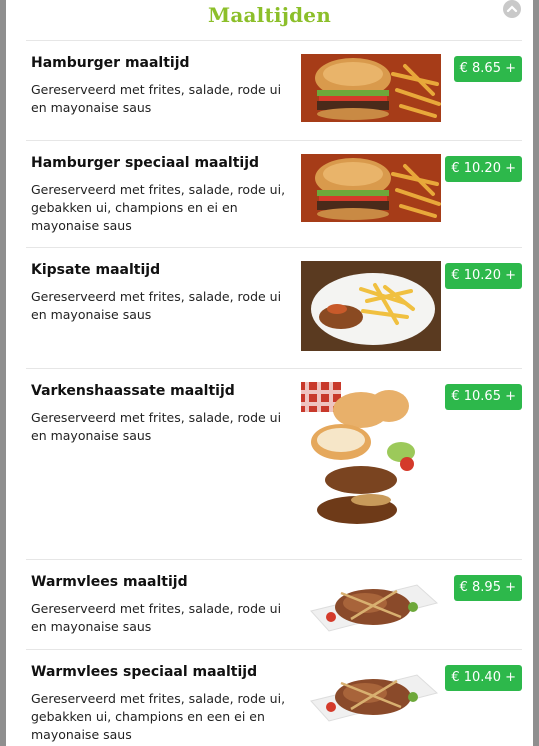 This screenshot has width=539, height=746. Describe the element at coordinates (145, 163) in the screenshot. I see `item-name: Hamburger speciaal maaltijd` at that location.